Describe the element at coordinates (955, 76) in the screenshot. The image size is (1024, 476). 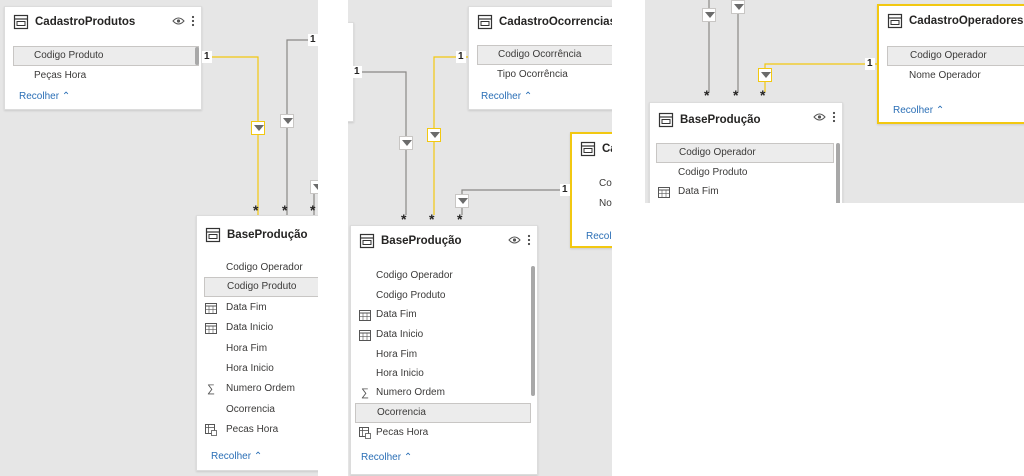
I see `field-nome-operador: Nome Operador` at that location.